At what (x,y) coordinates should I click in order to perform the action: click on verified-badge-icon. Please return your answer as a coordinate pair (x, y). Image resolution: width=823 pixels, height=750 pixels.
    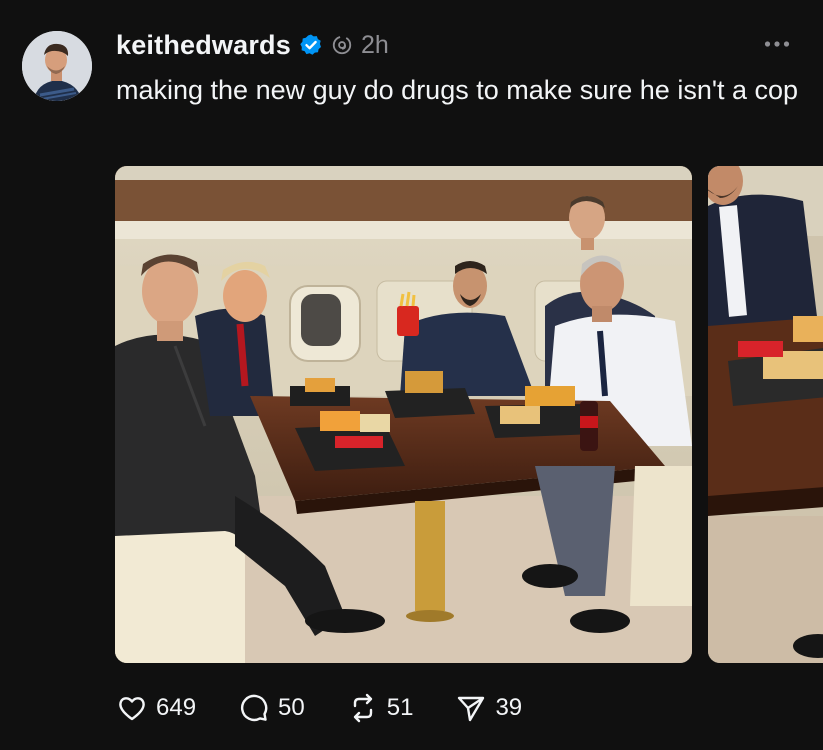
    Looking at the image, I should click on (310, 44).